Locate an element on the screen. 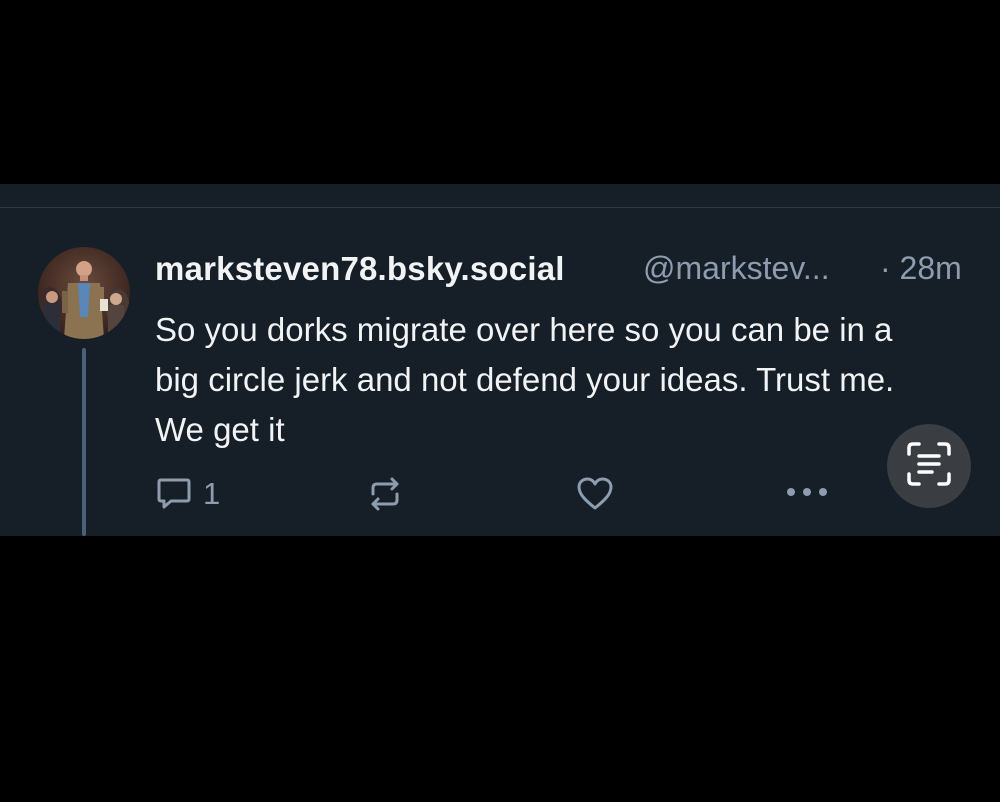 The height and width of the screenshot is (802, 1000). like-button is located at coordinates (595, 496).